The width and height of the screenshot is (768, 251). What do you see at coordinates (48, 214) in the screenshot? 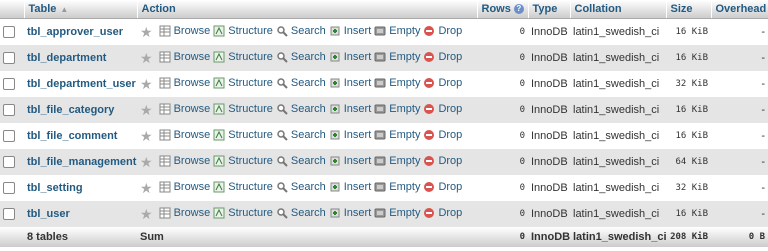
I see `table-name-link: tbl_user` at bounding box center [48, 214].